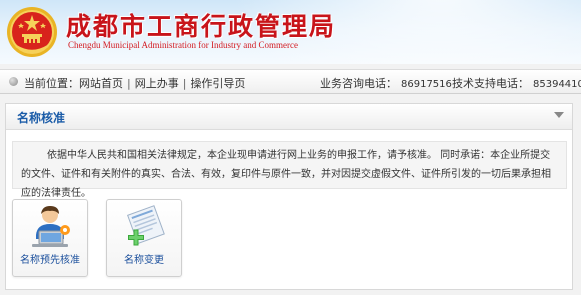  Describe the element at coordinates (51, 226) in the screenshot. I see `person-at-computer-icon` at that location.